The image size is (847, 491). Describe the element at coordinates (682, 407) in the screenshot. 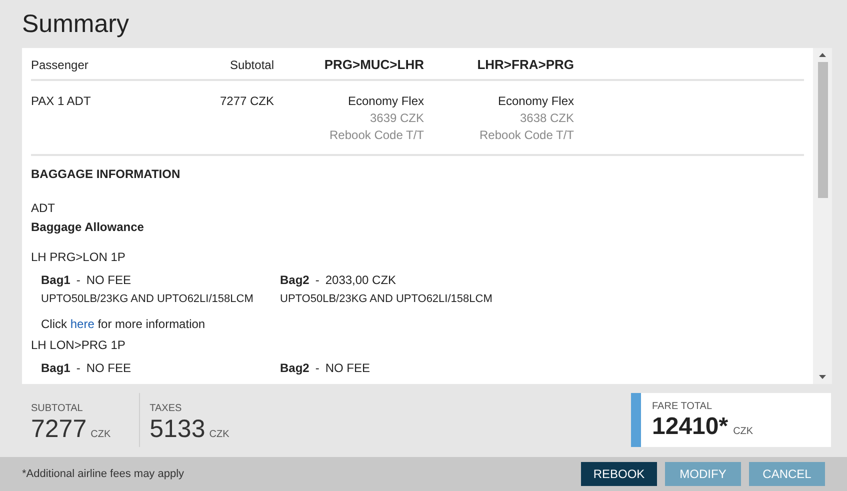

I see `total-label: FARE TOTAL` at that location.